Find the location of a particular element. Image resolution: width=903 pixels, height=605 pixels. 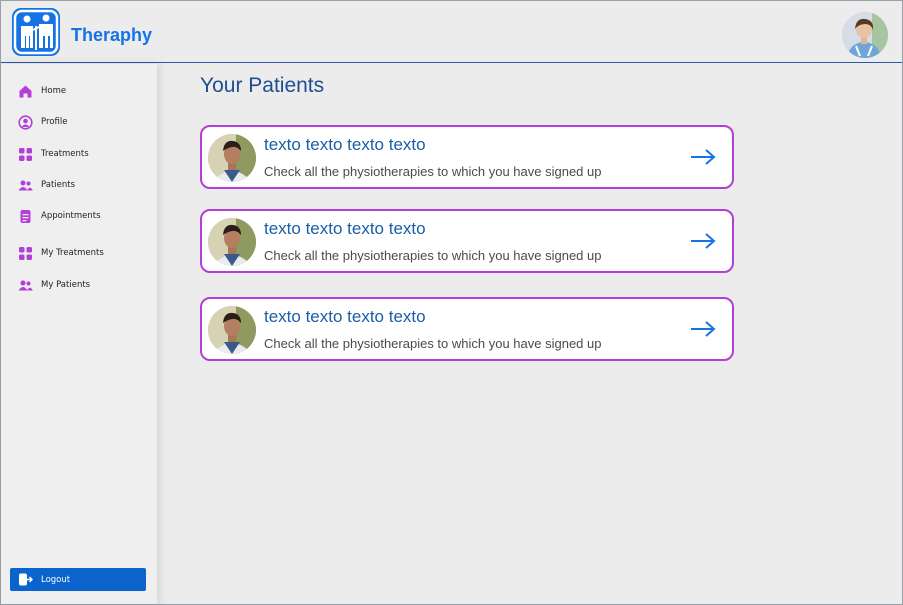

document-icon is located at coordinates (25, 216).